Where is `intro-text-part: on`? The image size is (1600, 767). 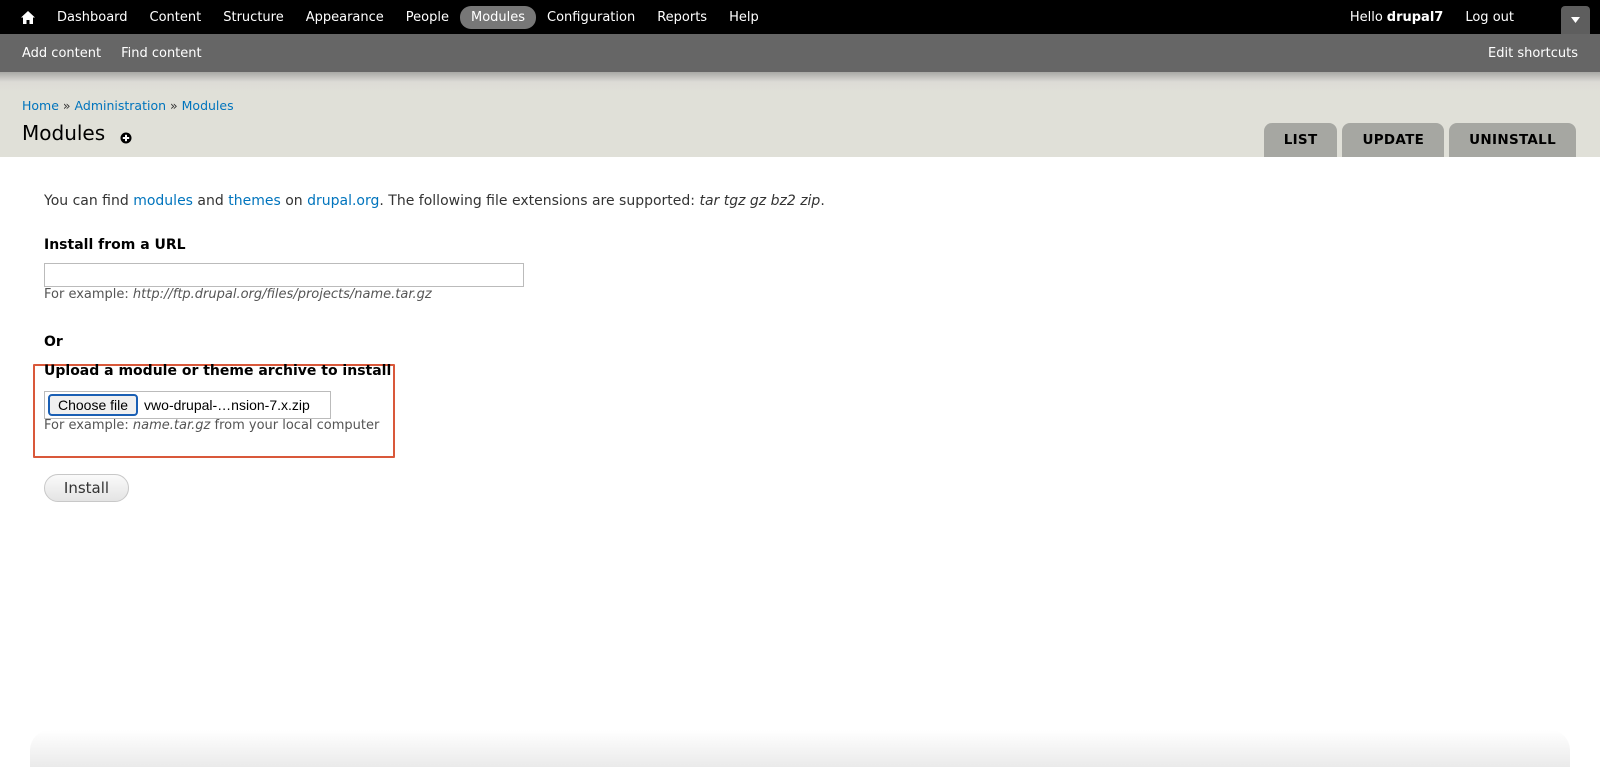 intro-text-part: on is located at coordinates (294, 201).